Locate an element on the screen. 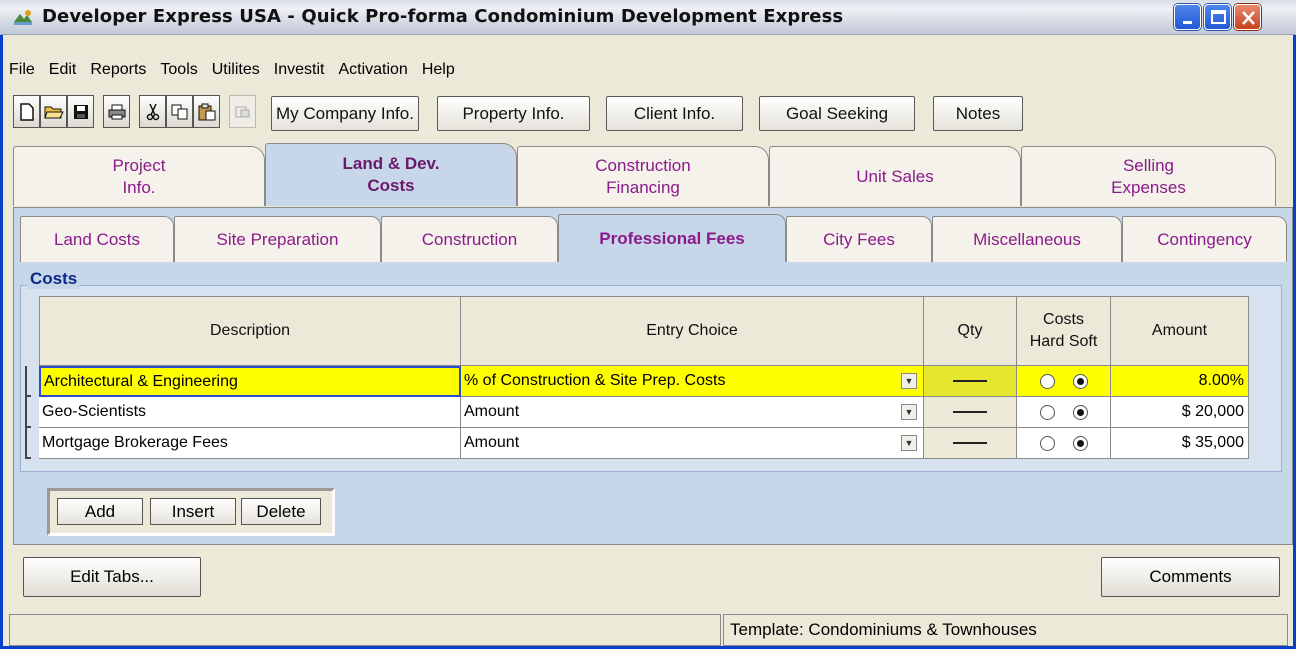  printer-icon is located at coordinates (116, 111).